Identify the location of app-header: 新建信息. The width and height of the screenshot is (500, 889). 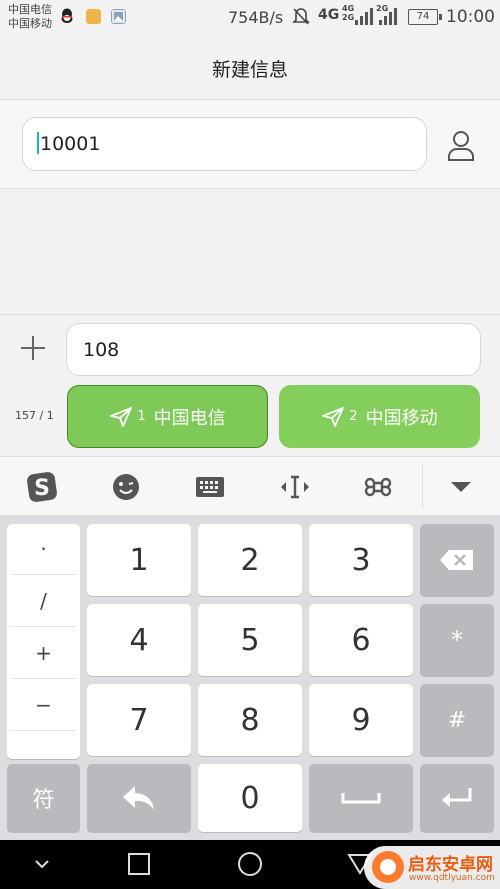
(250, 68).